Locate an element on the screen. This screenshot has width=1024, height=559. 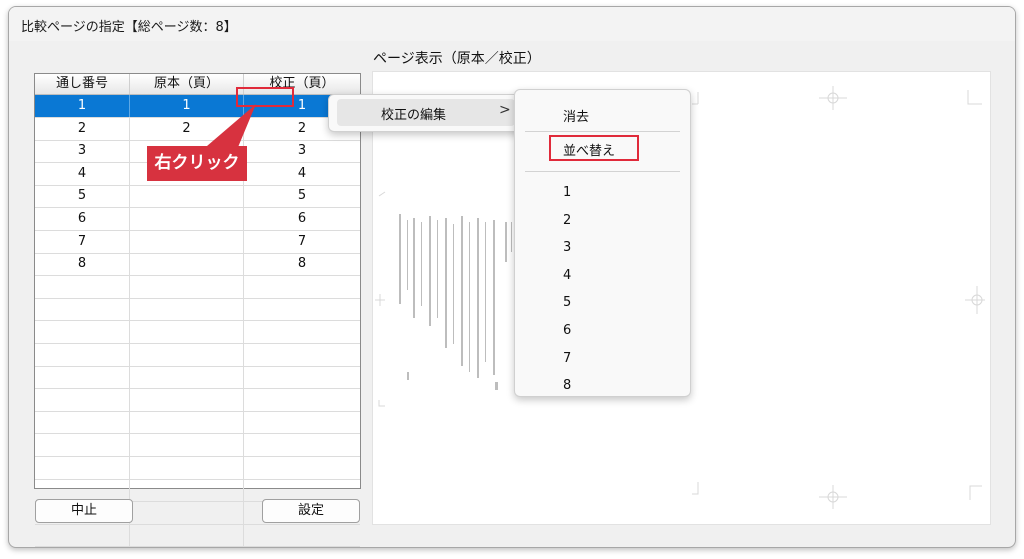
serial-cell: 6 is located at coordinates (82, 219).